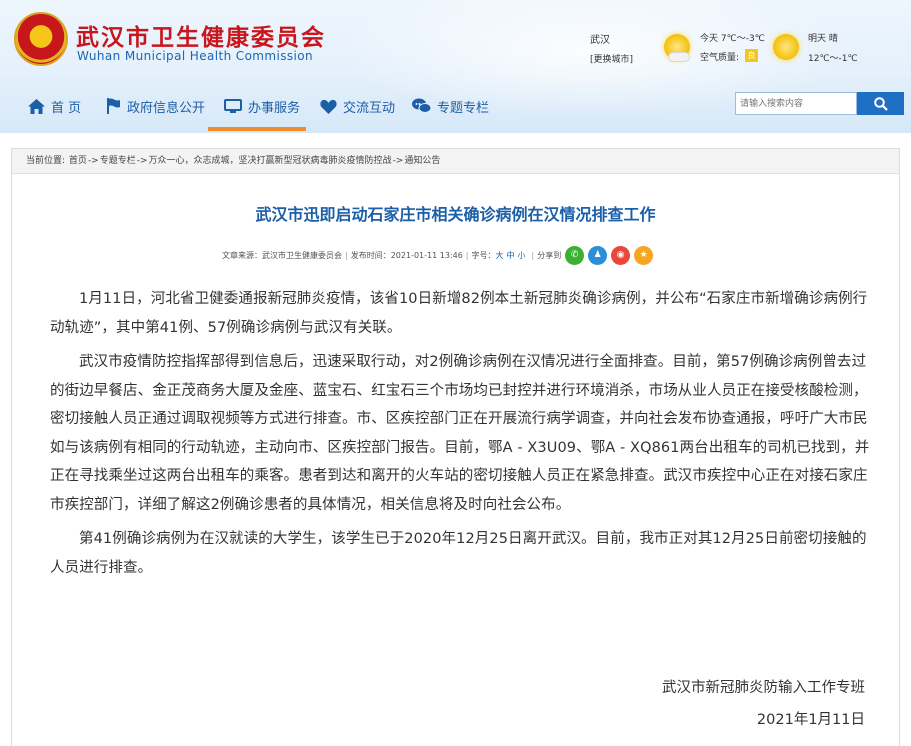  I want to click on breadcrumb-item-notices: 通知公告, so click(422, 161).